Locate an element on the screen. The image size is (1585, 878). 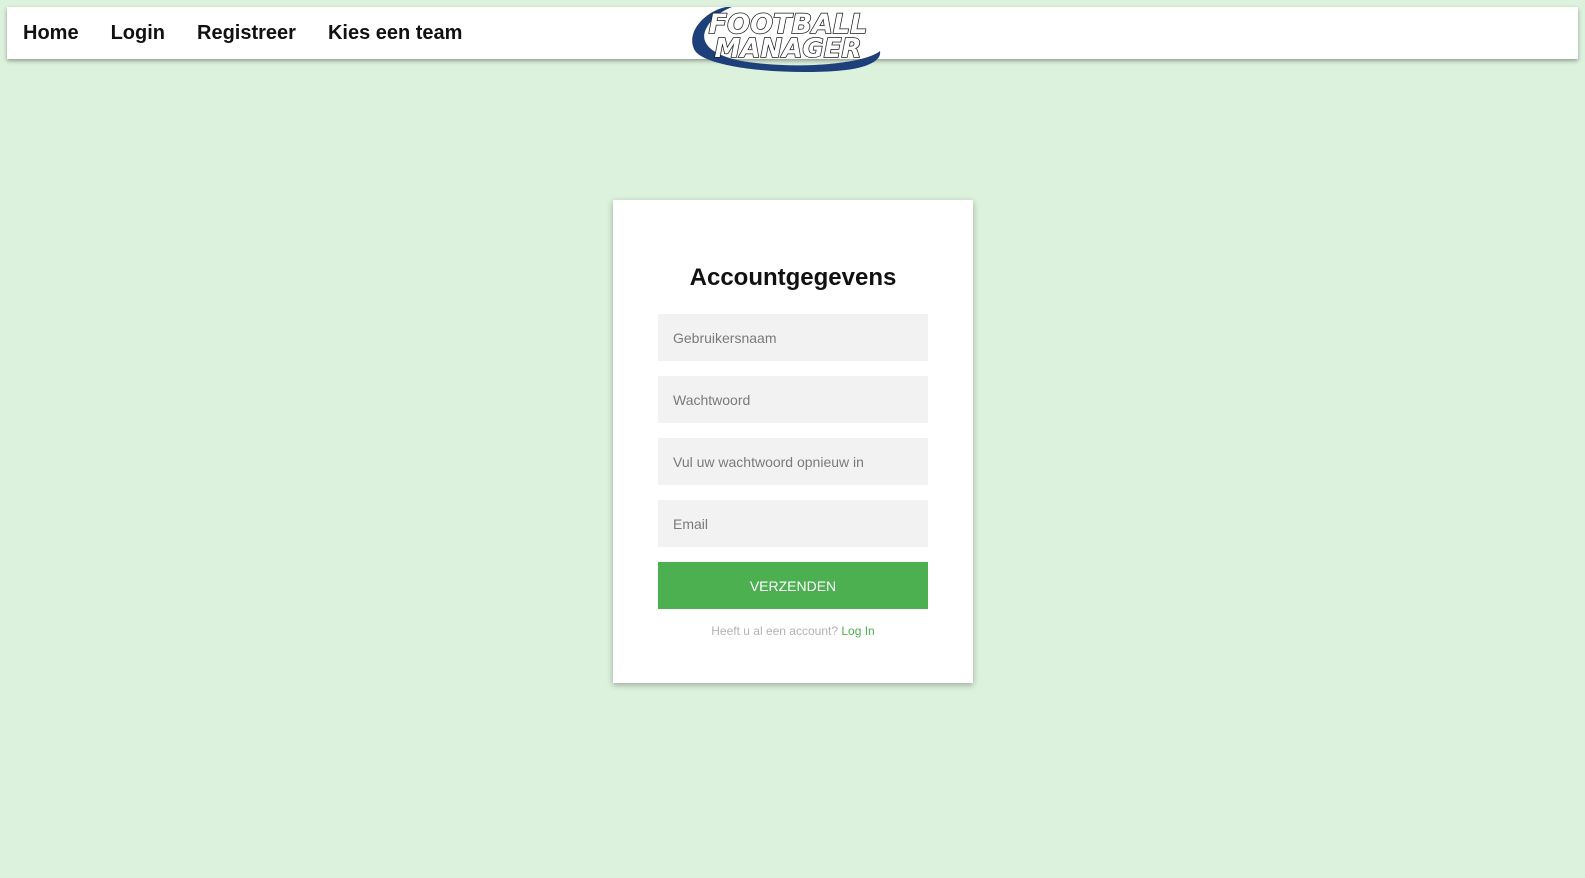
login-prompt: Heeft u al een account? Log In is located at coordinates (793, 631).